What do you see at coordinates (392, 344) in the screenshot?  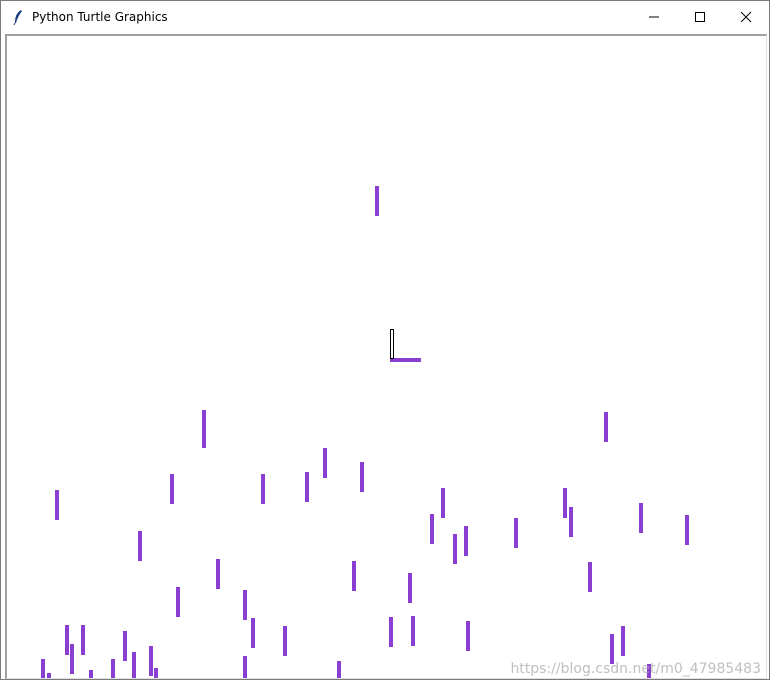 I see `turtle-cursor-icon` at bounding box center [392, 344].